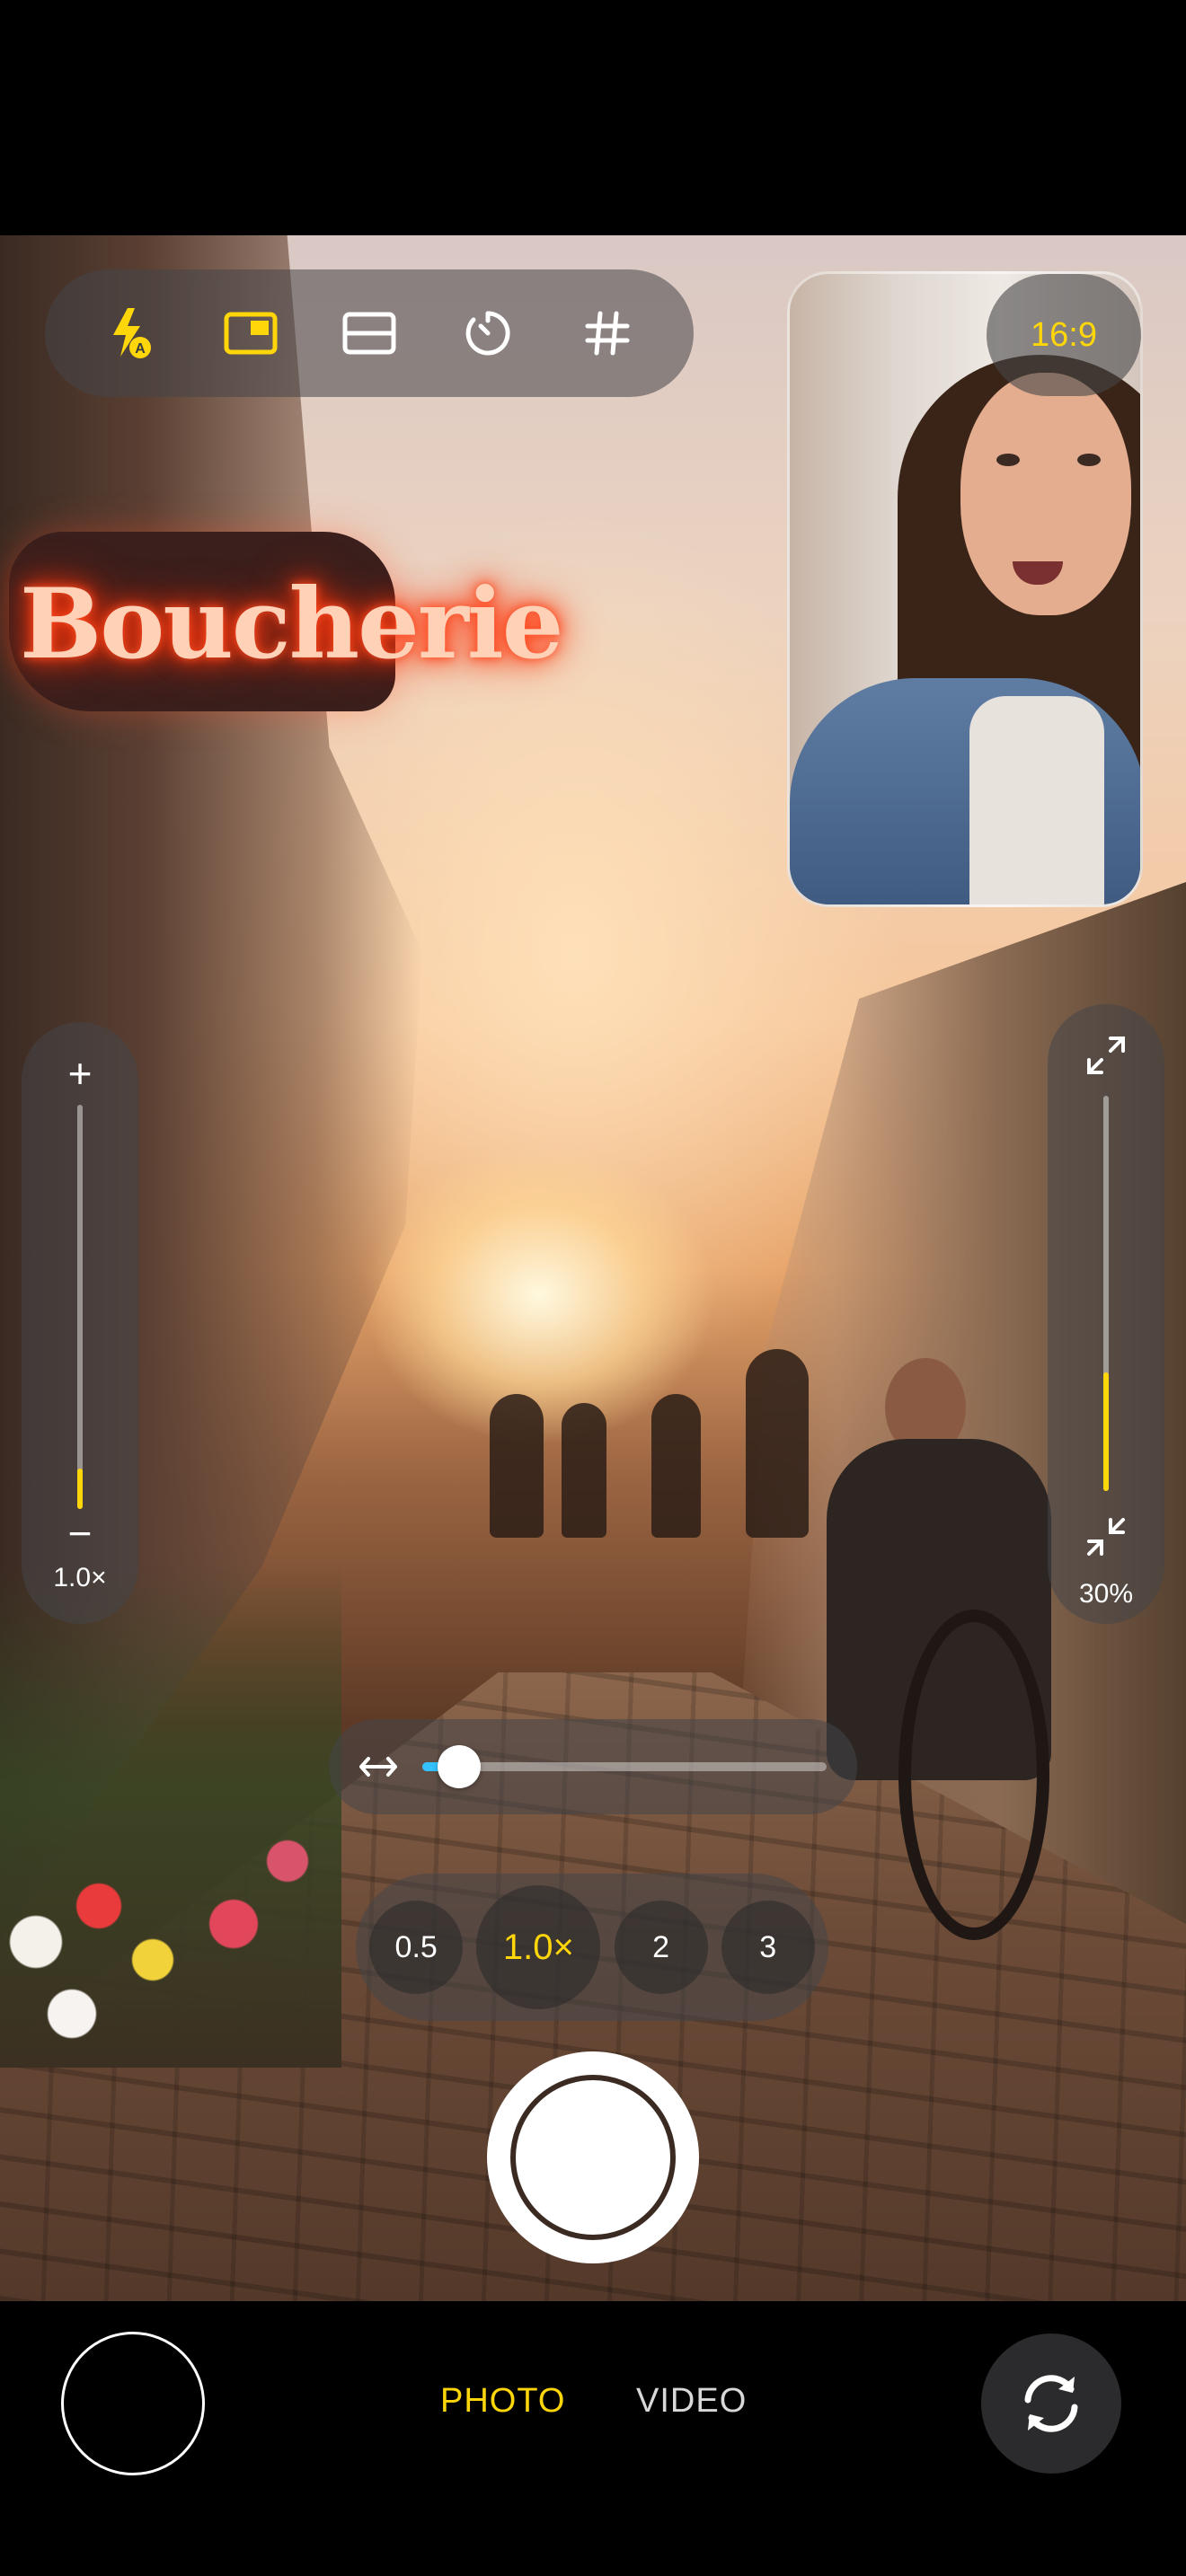  What do you see at coordinates (538, 1947) in the screenshot?
I see `zoom-1x-button: 1.0×` at bounding box center [538, 1947].